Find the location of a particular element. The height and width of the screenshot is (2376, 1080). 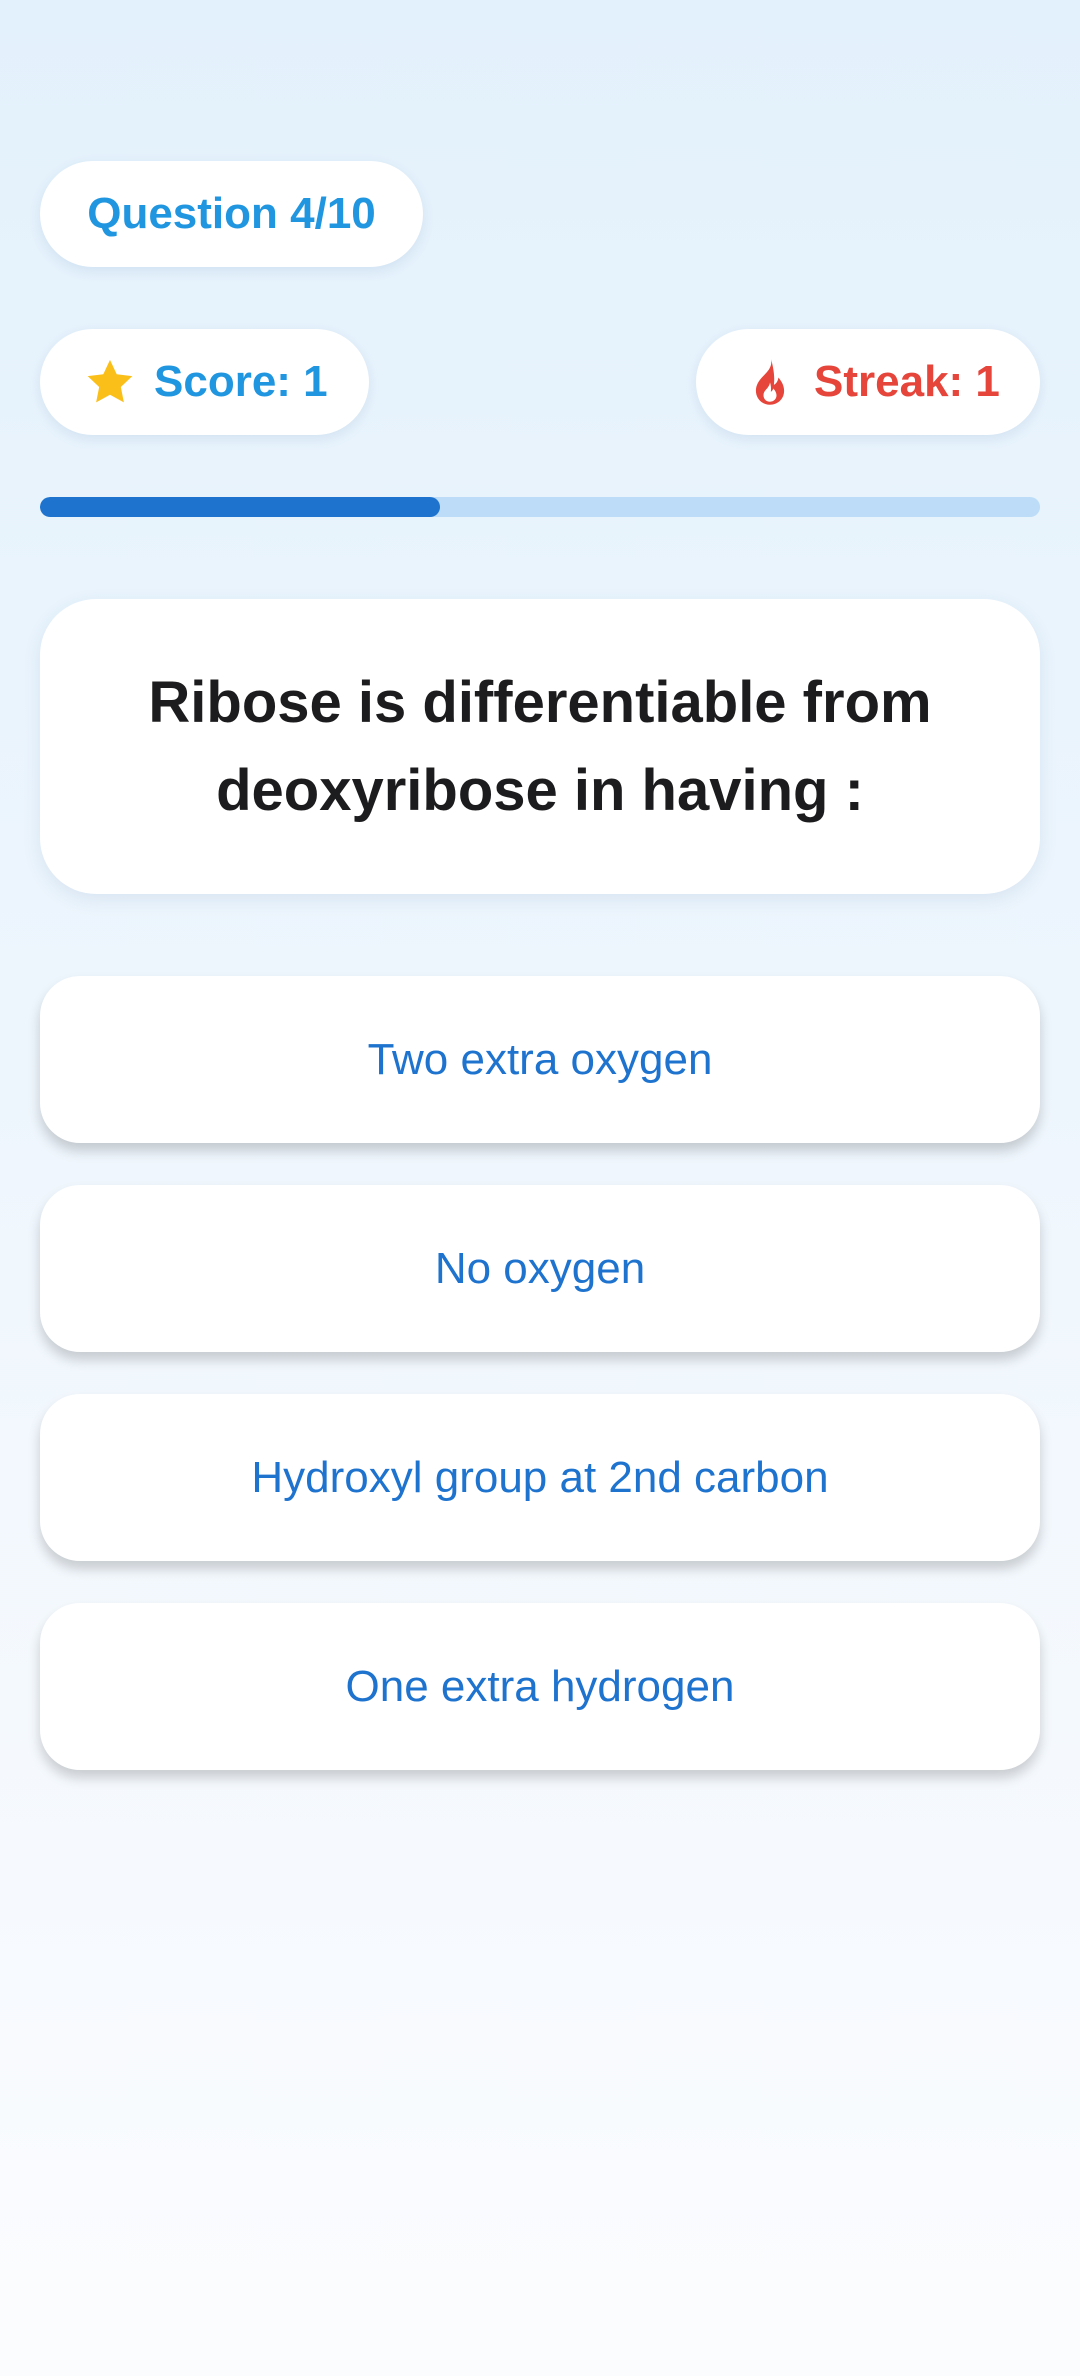

question-counter-label: Question 4/10 is located at coordinates (231, 213).